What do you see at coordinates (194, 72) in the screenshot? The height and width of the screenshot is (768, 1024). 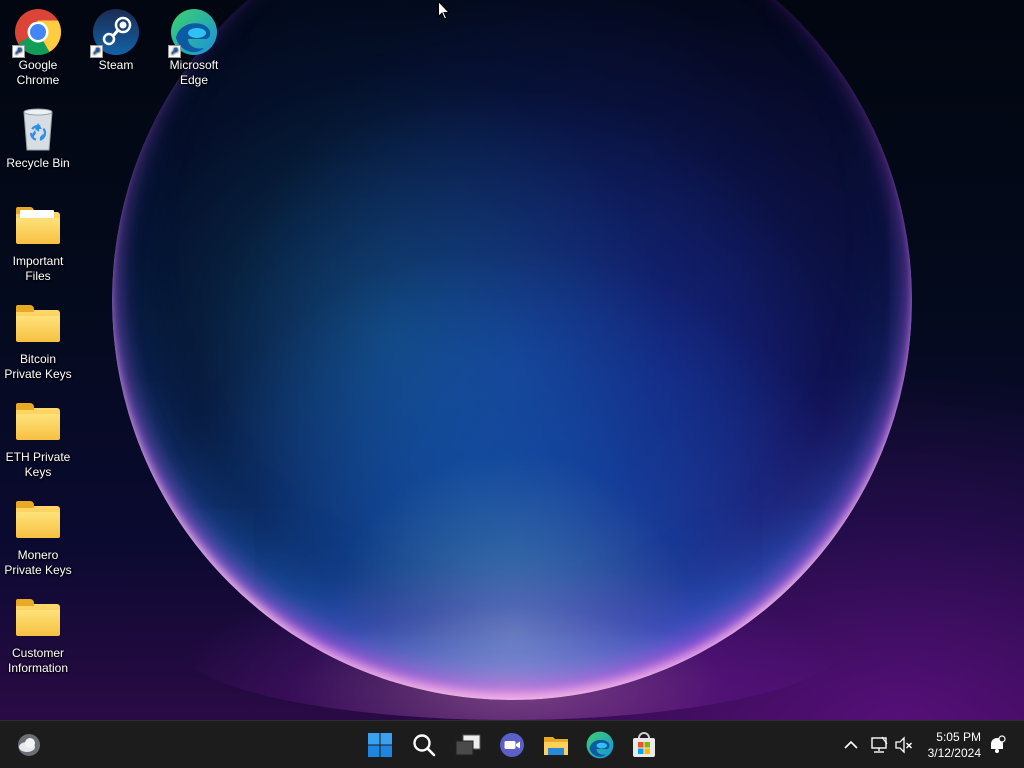 I see `desktop-icon-label: Microsoft Edge` at bounding box center [194, 72].